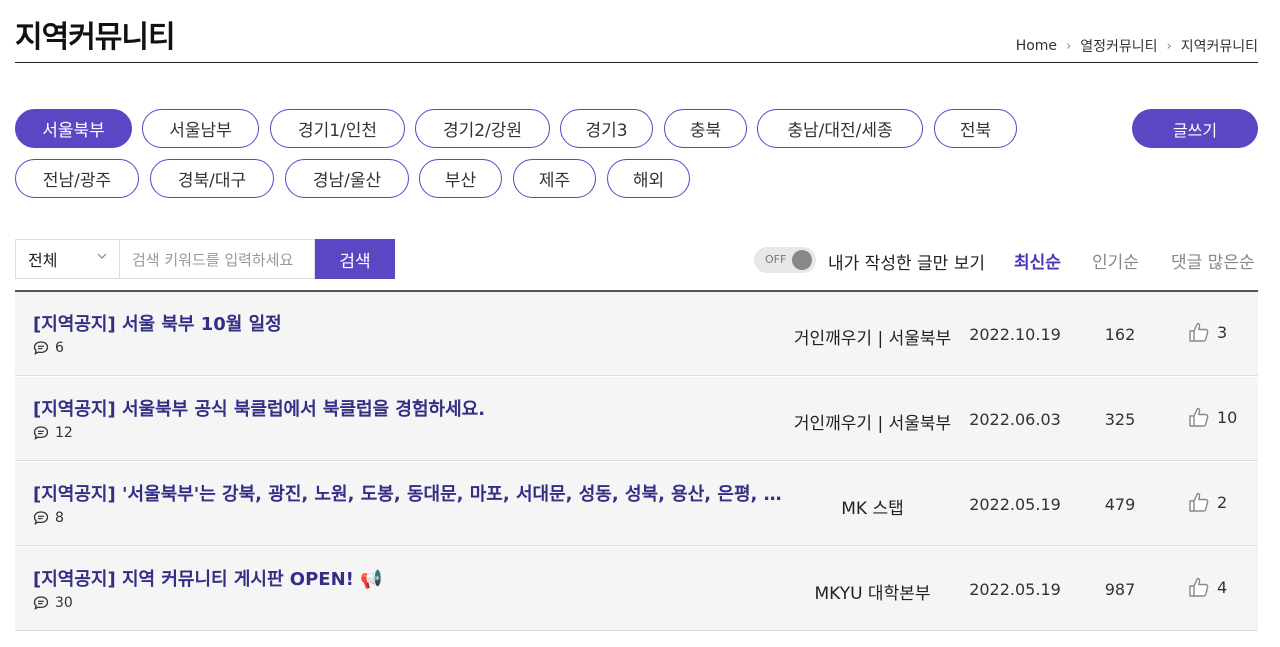  I want to click on region-tab-chungnam-daejeon-sejong: 충남/대전/세종, so click(840, 128).